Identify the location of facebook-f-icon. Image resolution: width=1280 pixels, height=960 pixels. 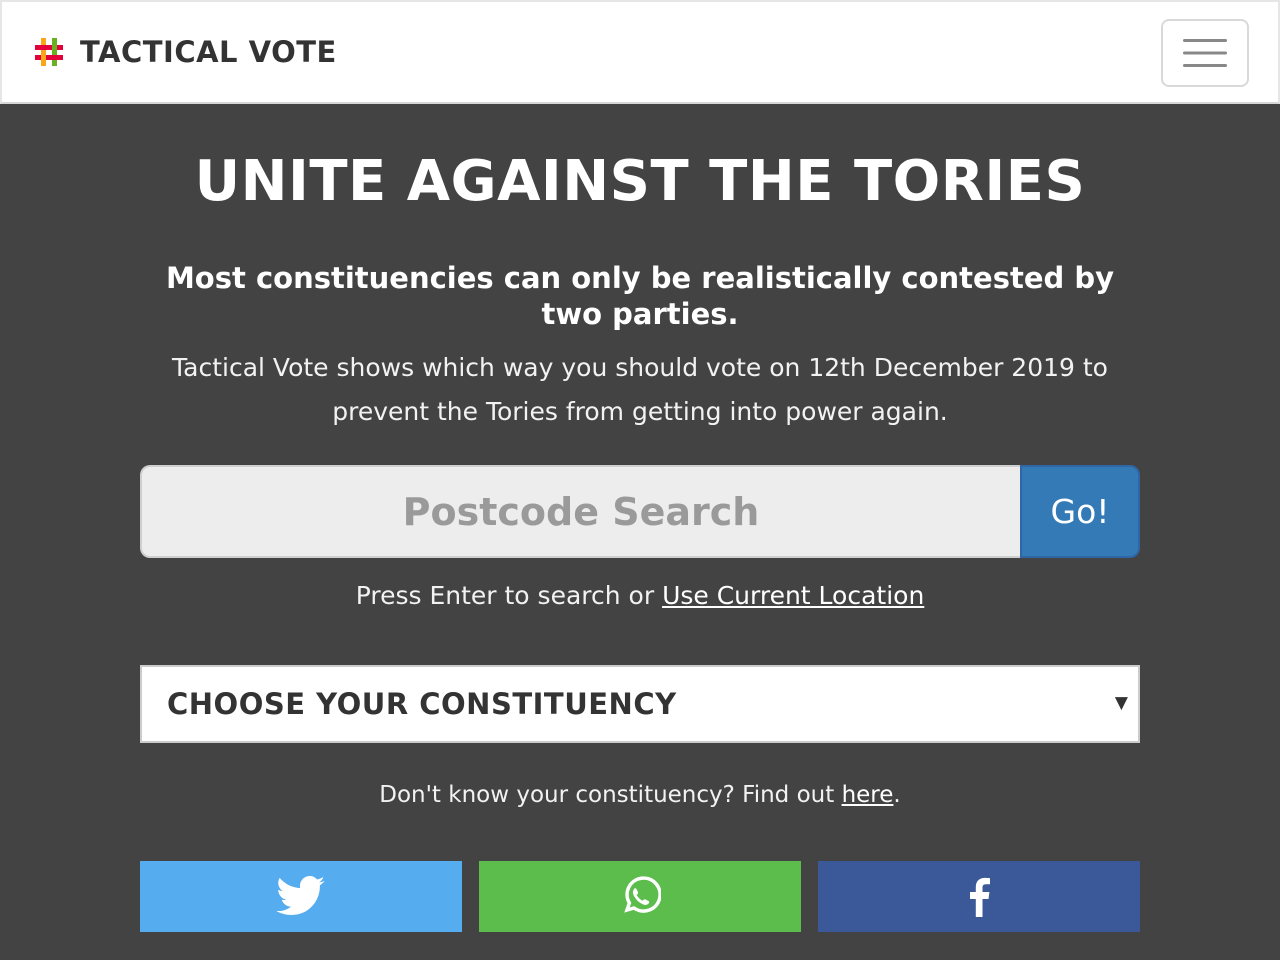
(980, 897).